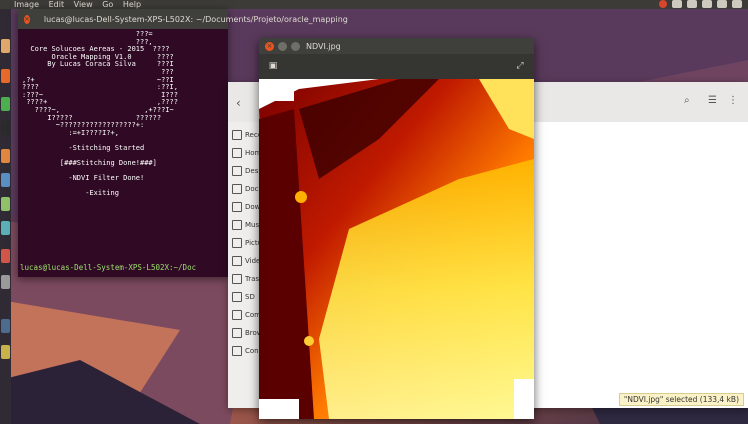  What do you see at coordinates (238, 103) in the screenshot?
I see `back-icon: ‹` at bounding box center [238, 103].